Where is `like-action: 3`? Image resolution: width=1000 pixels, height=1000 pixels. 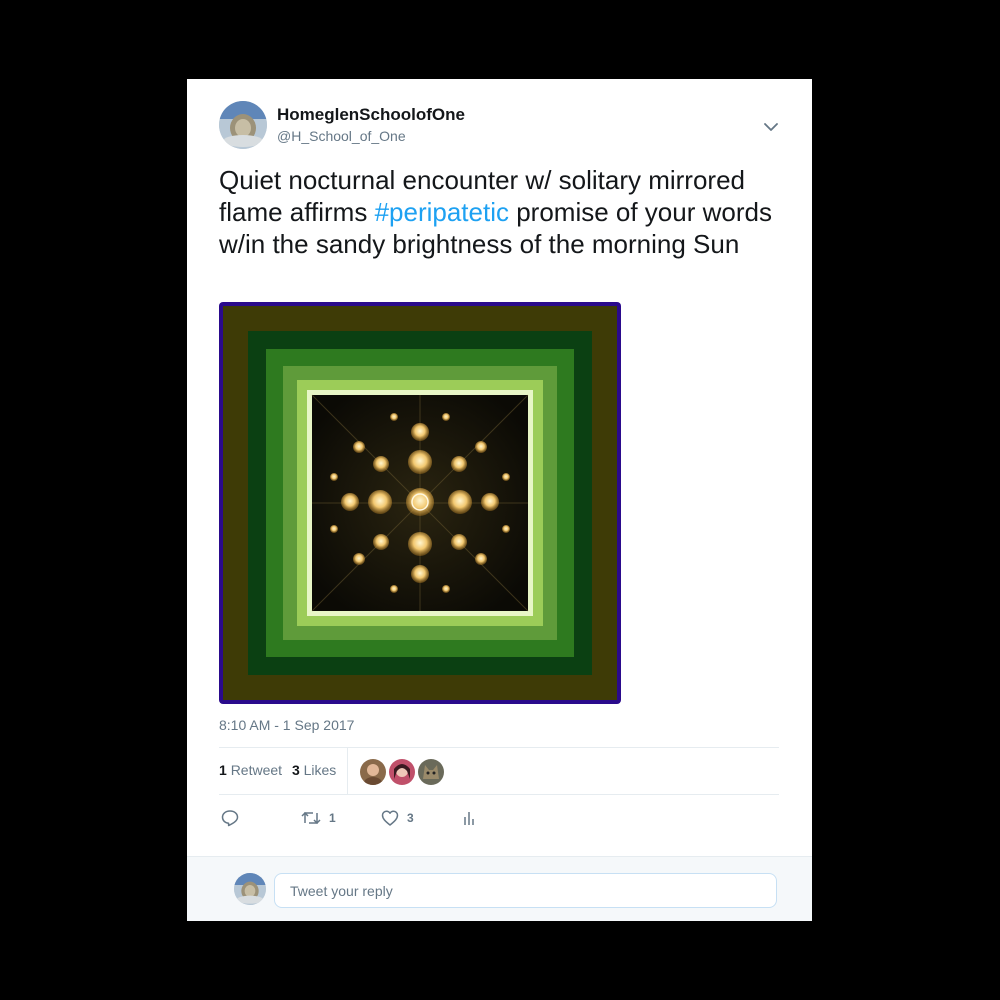
like-action: 3 is located at coordinates (397, 818).